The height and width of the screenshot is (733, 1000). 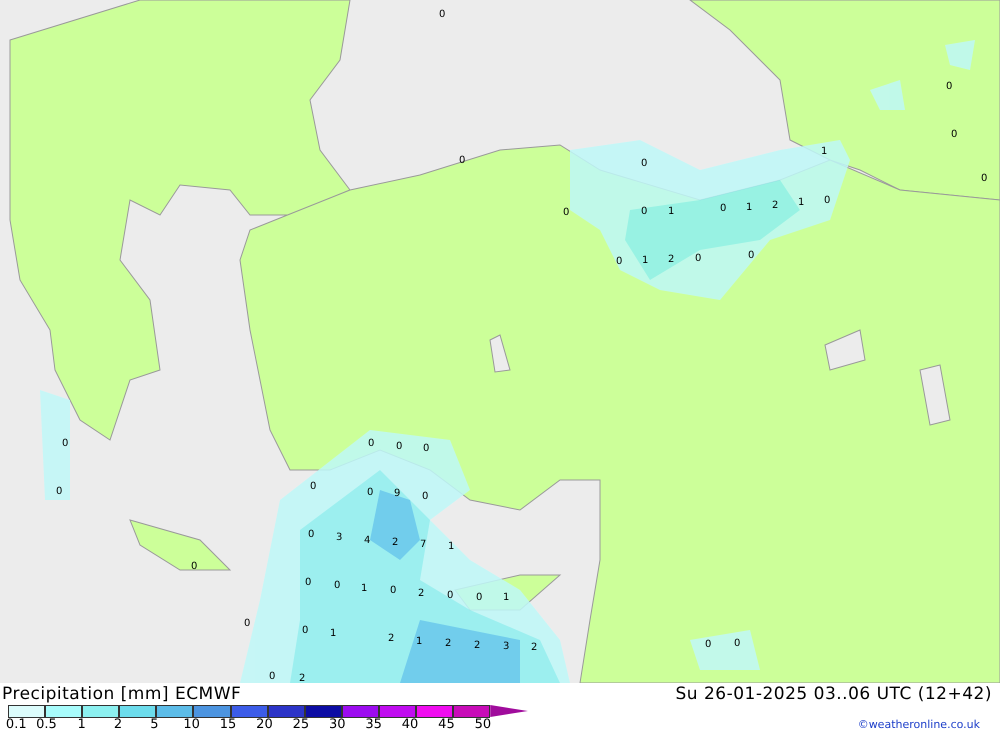 What do you see at coordinates (373, 725) in the screenshot?
I see `legend-tick-label: 35` at bounding box center [373, 725].